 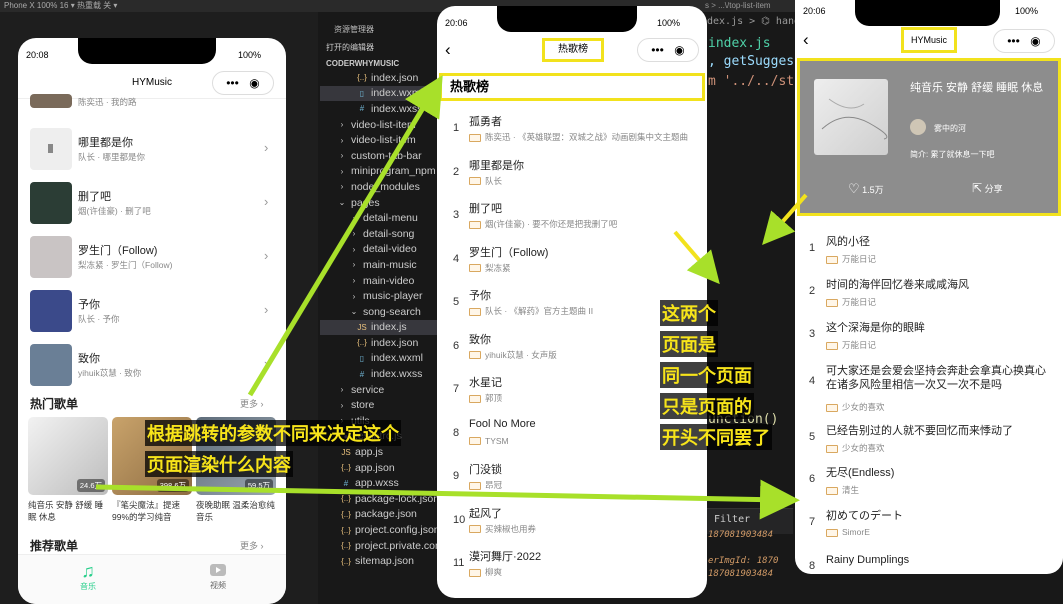 I want to click on annotation-right-line: 只是页面的, so click(x=707, y=406).